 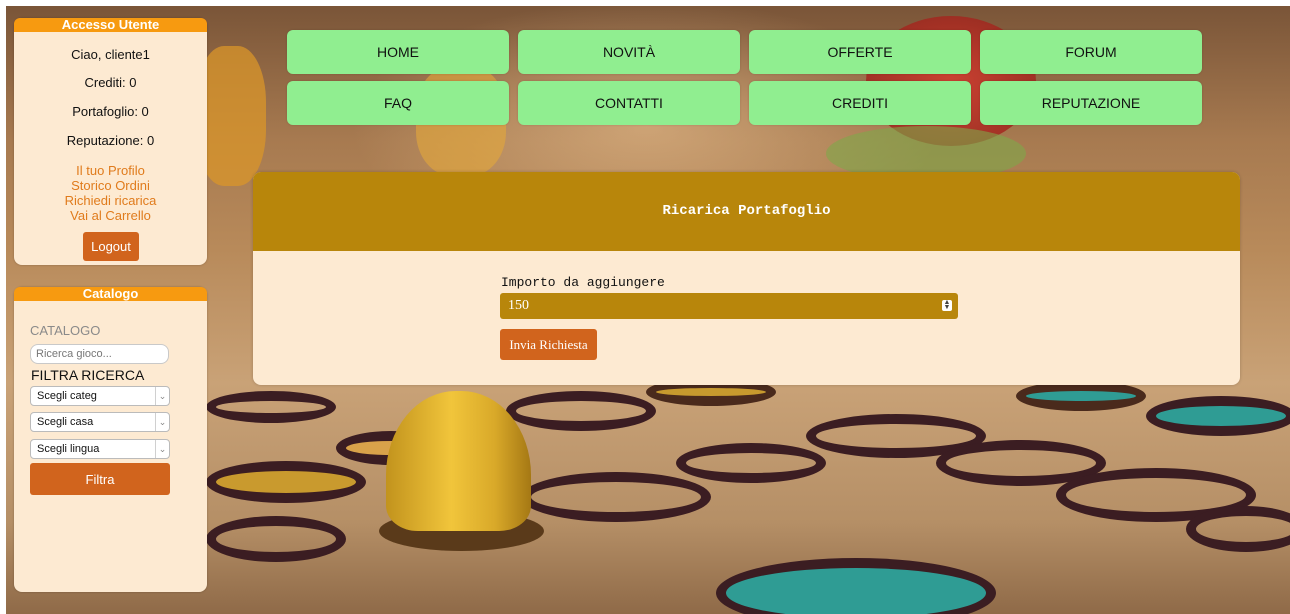 What do you see at coordinates (860, 52) in the screenshot?
I see `nav-offers: OFFERTE` at bounding box center [860, 52].